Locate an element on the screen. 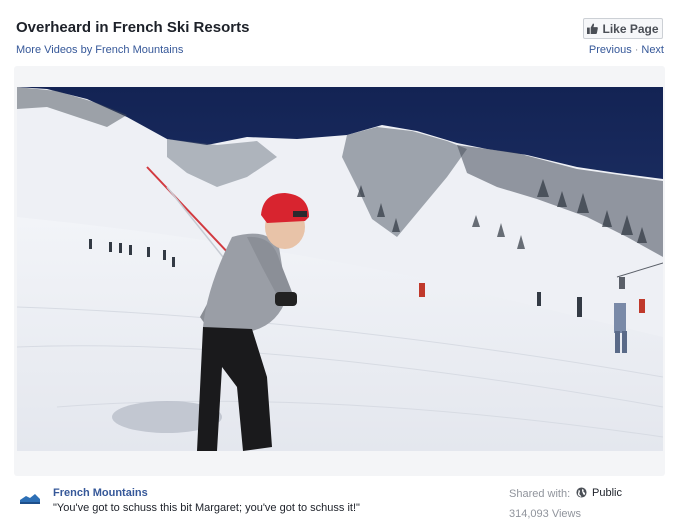 The height and width of the screenshot is (527, 678). page-logo-icon is located at coordinates (30, 498).